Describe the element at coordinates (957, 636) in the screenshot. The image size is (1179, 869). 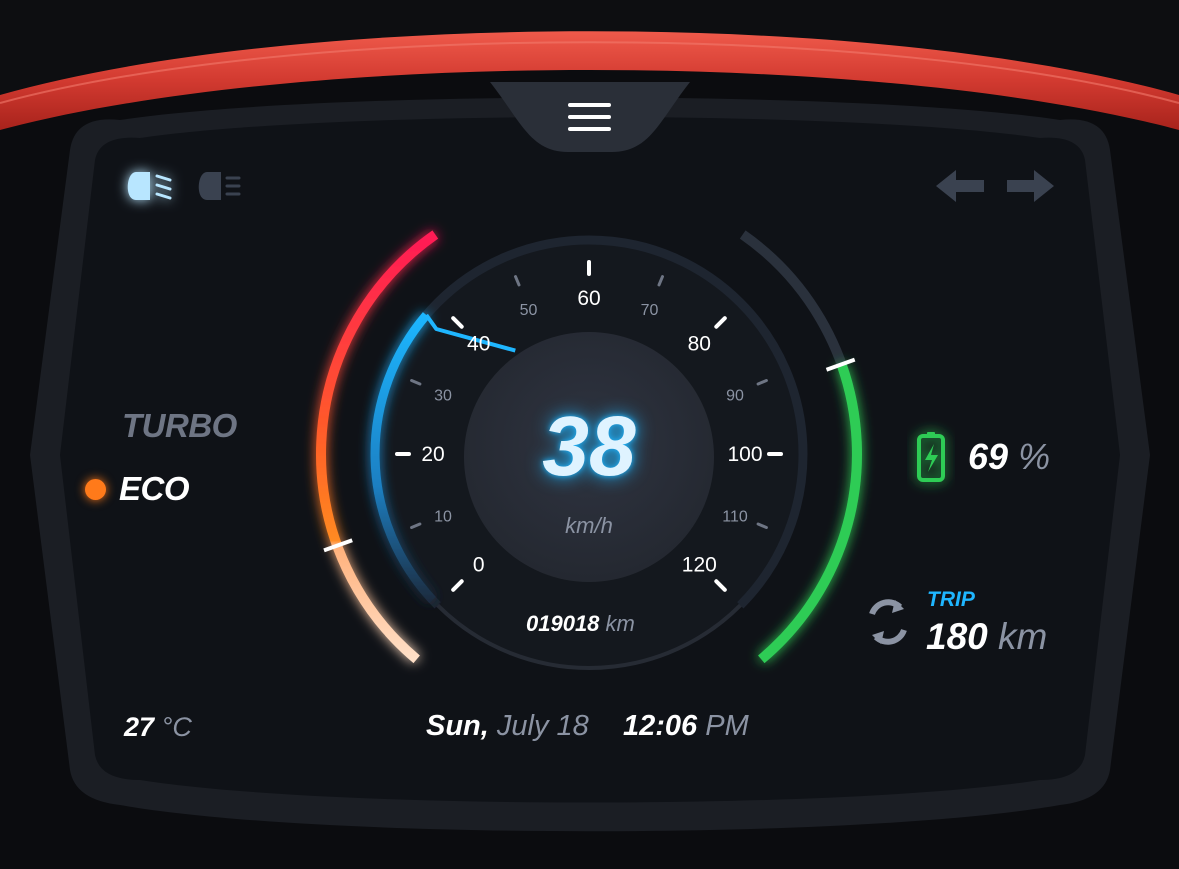
I see `trip-value: 180` at that location.